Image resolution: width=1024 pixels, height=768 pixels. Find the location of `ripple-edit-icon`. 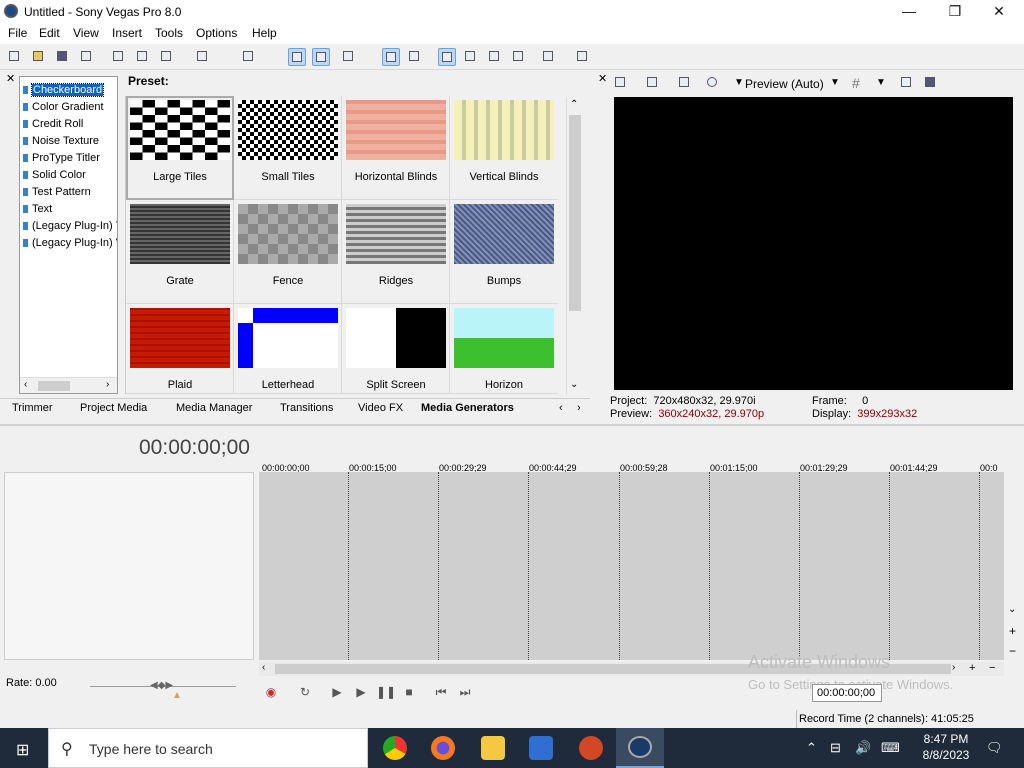

ripple-edit-icon is located at coordinates (349, 57).